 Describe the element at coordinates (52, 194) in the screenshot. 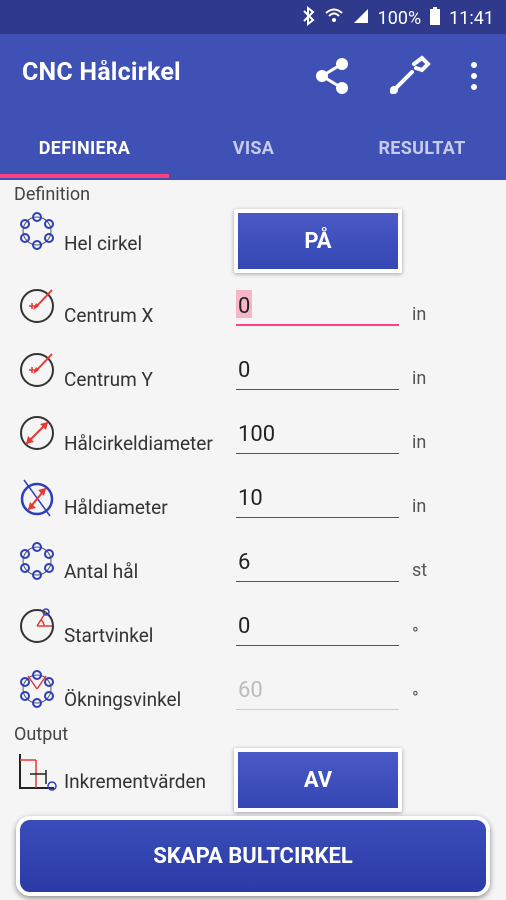

I see `section-definition: Definition` at that location.